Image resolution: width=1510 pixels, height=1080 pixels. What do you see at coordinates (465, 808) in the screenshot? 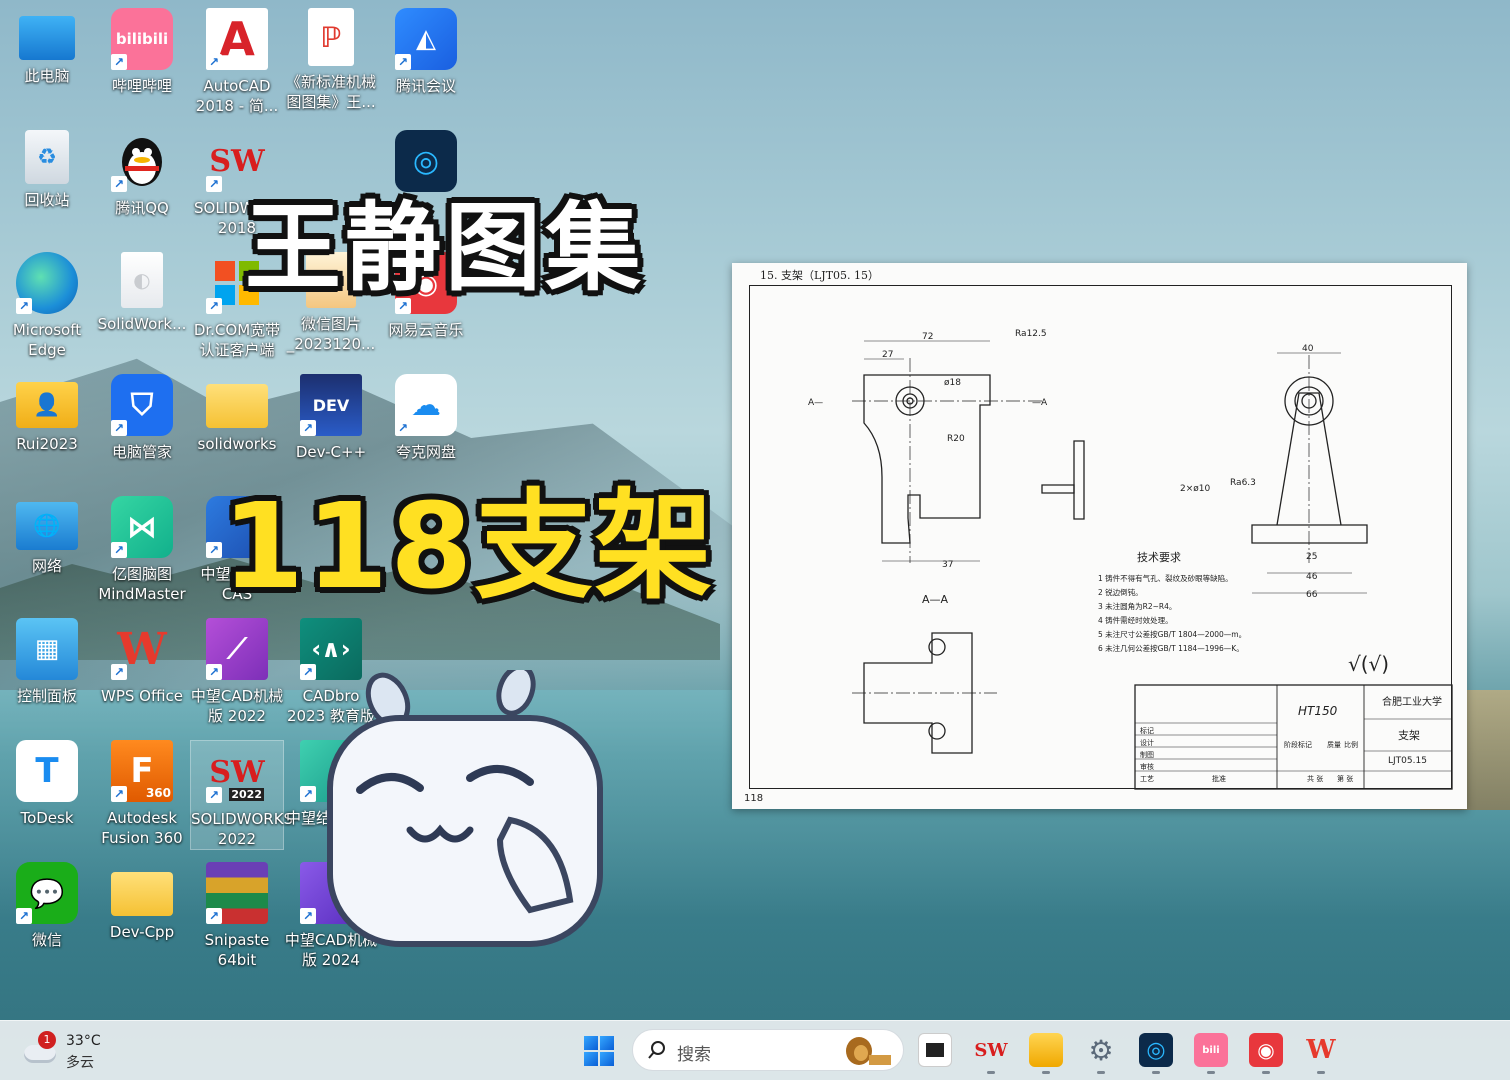
I see `mascot-sticker` at bounding box center [465, 808].